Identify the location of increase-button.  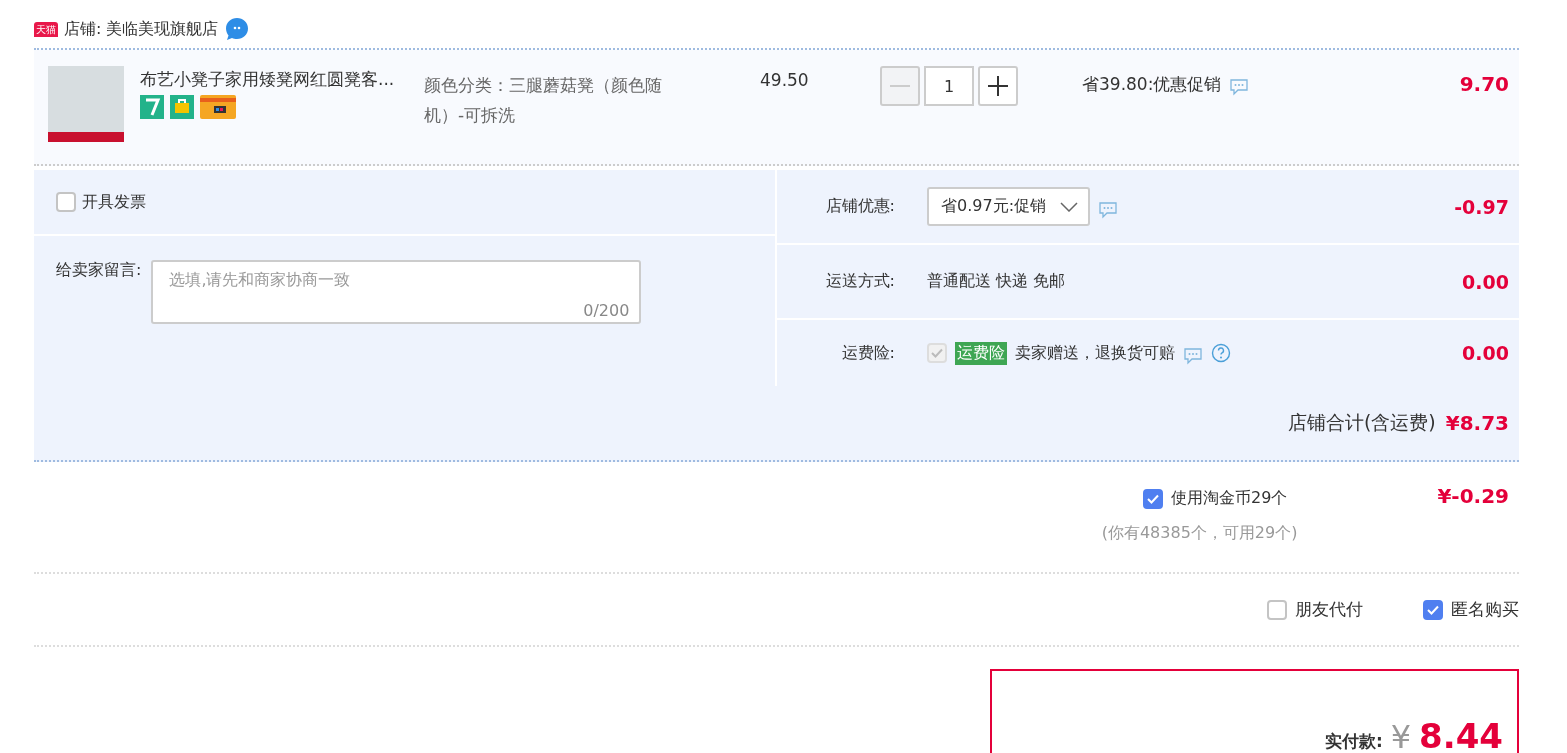
(998, 86).